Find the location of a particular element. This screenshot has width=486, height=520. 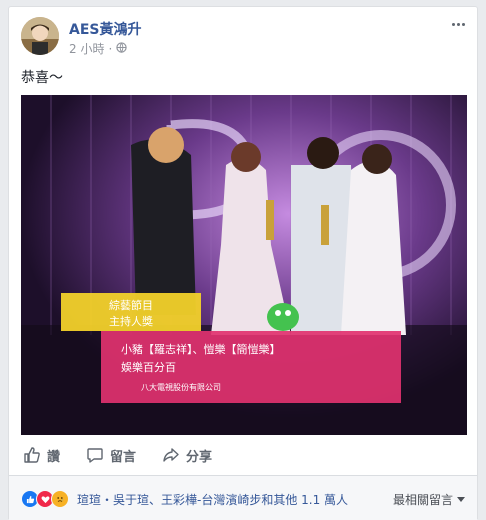

like-button: 讚 is located at coordinates (41, 455).